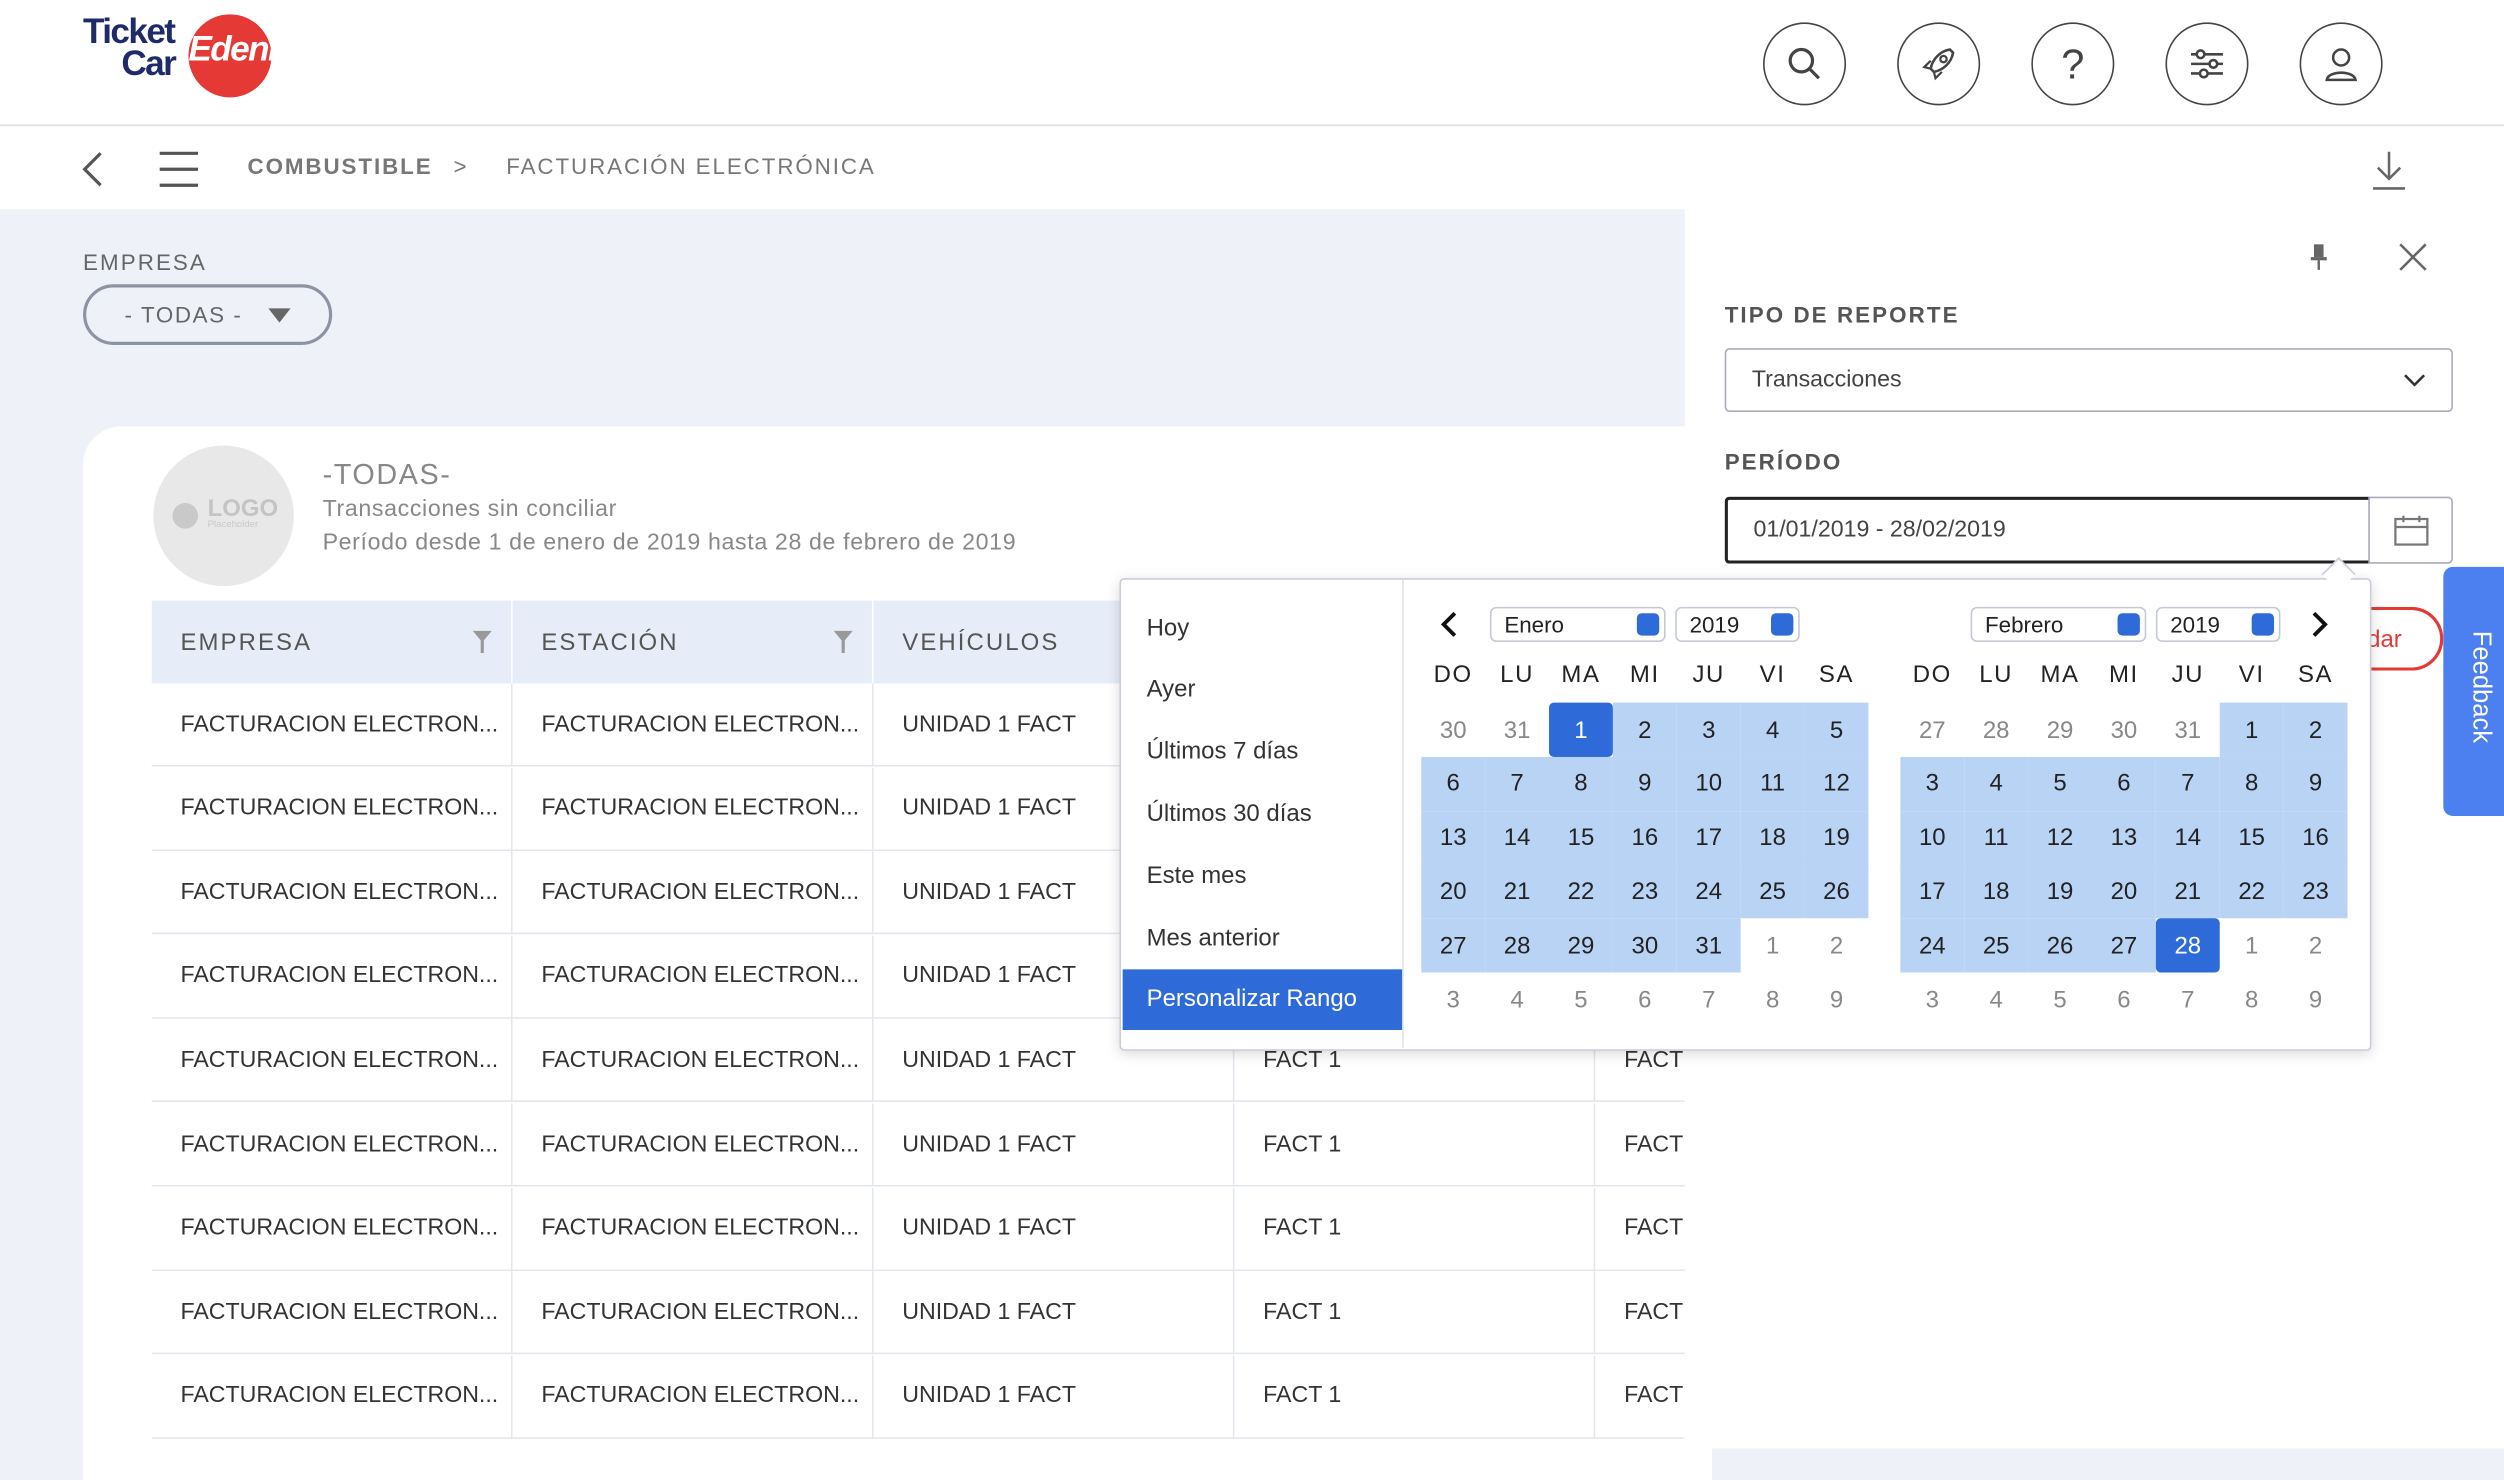 This screenshot has width=2504, height=1480. I want to click on pin-button, so click(2319, 261).